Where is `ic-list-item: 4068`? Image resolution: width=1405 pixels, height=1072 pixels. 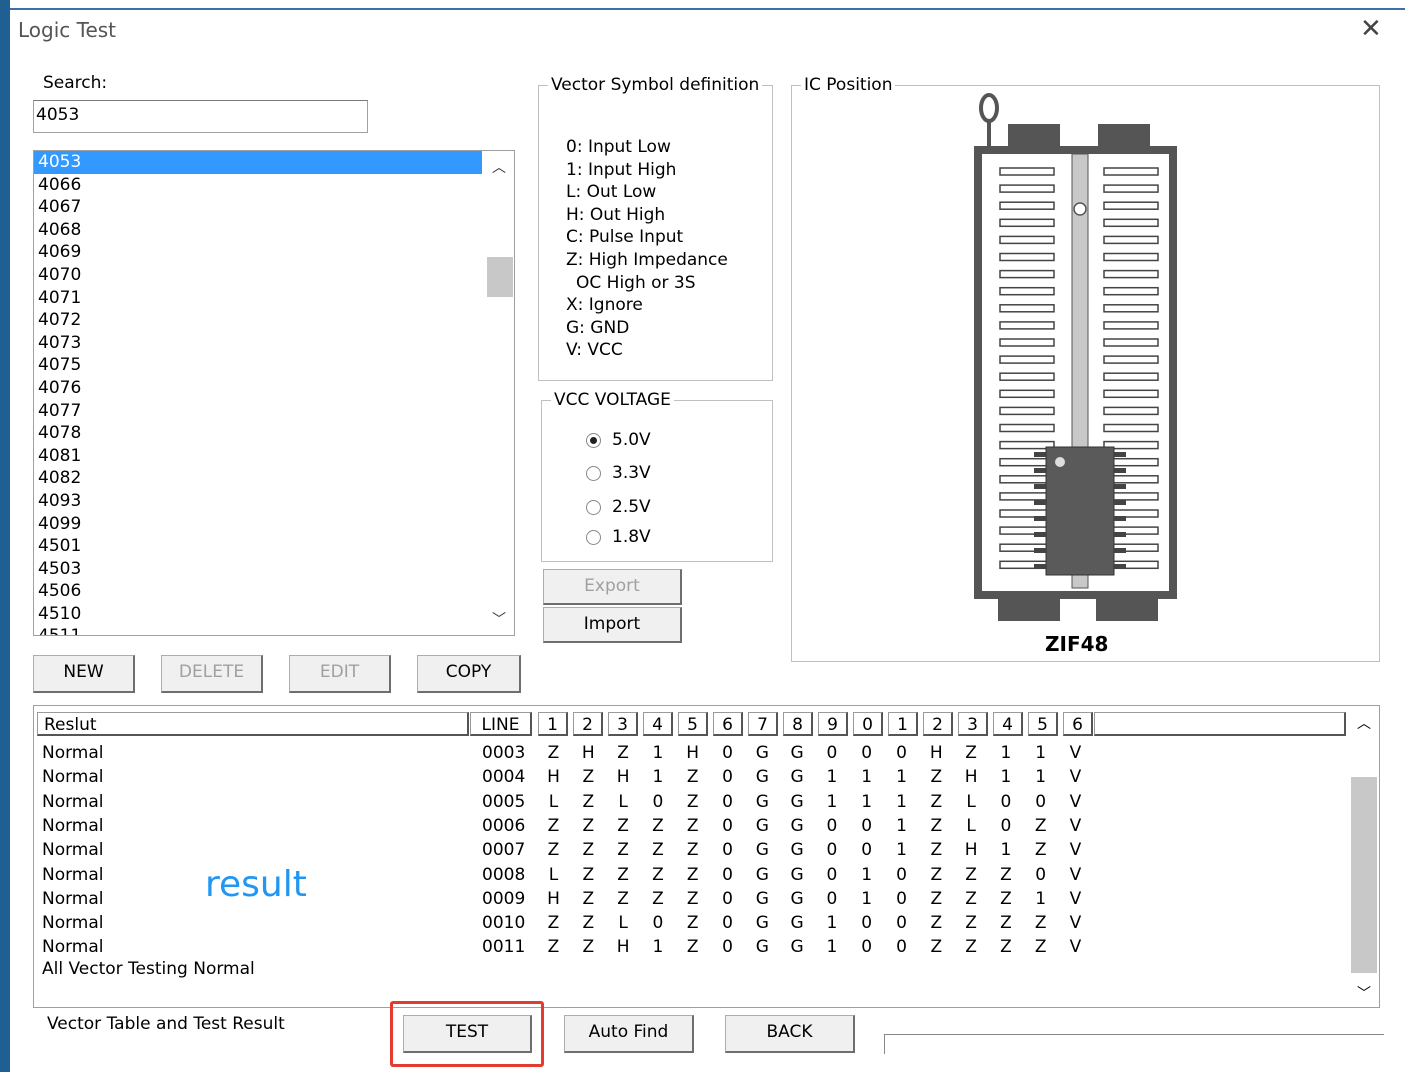 ic-list-item: 4068 is located at coordinates (258, 230).